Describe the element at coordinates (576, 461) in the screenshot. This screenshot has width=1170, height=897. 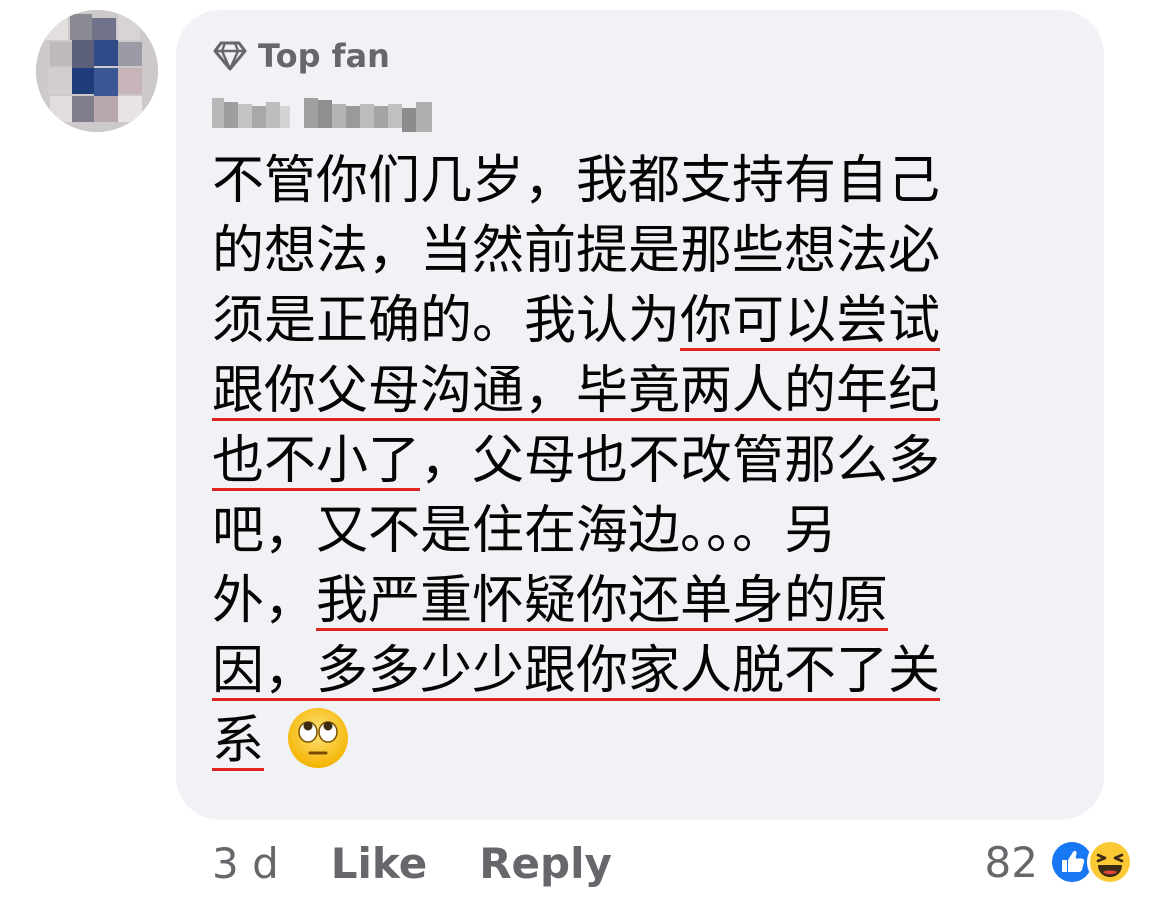
I see `comment-line: 也不小了，父母也不改管那么多` at that location.